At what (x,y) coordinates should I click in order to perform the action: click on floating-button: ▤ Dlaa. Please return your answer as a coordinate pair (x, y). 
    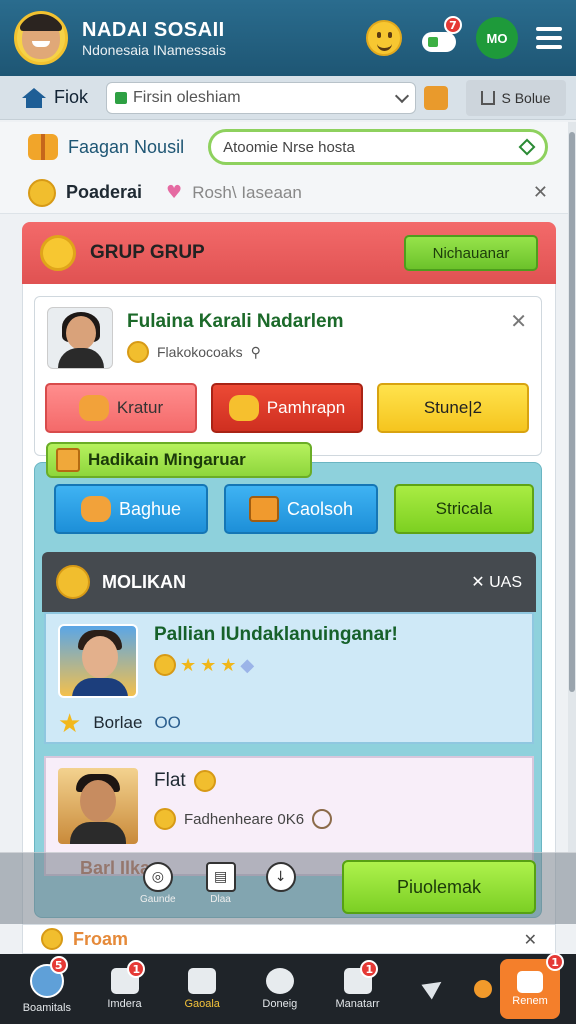
    Looking at the image, I should click on (220, 883).